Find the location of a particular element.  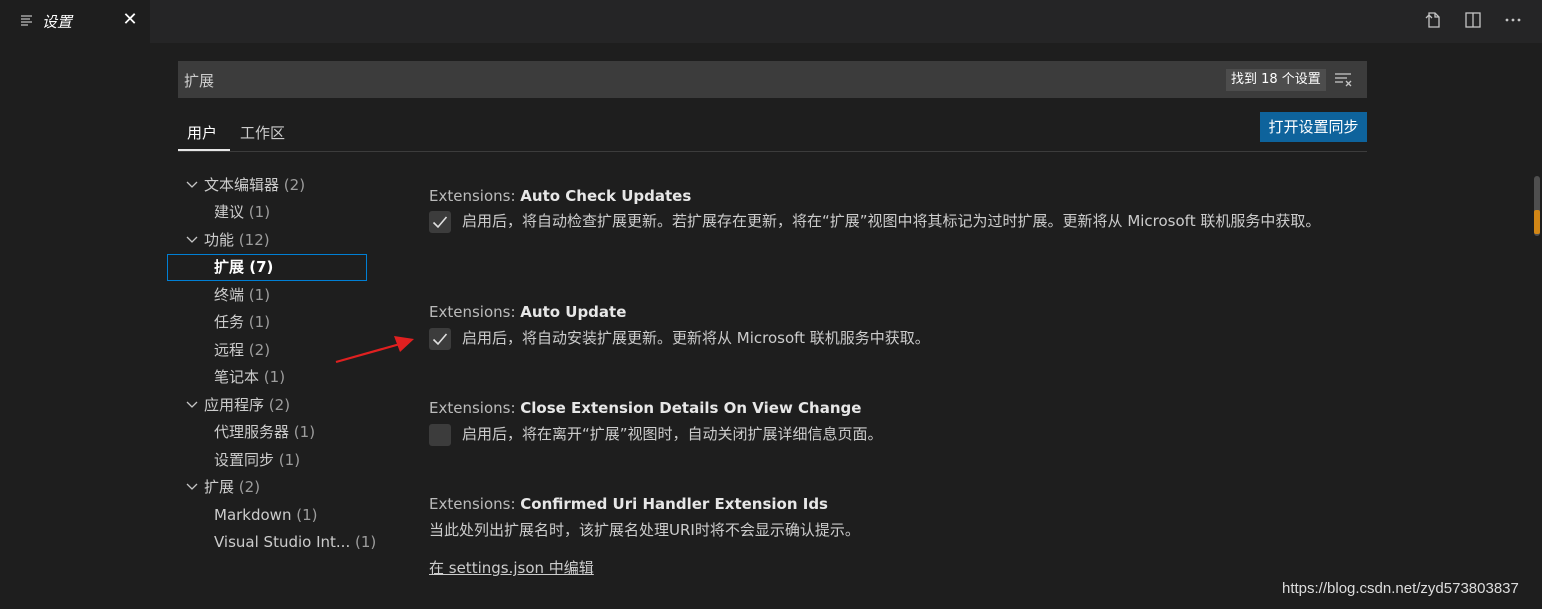

settings-search-bar: 扩展 找到 18 个设置 is located at coordinates (772, 79).